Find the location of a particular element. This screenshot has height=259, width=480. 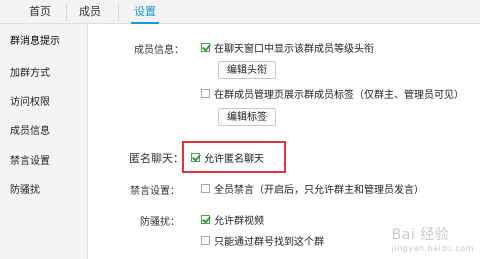

edit-title-button: 编辑头衔 is located at coordinates (247, 70).